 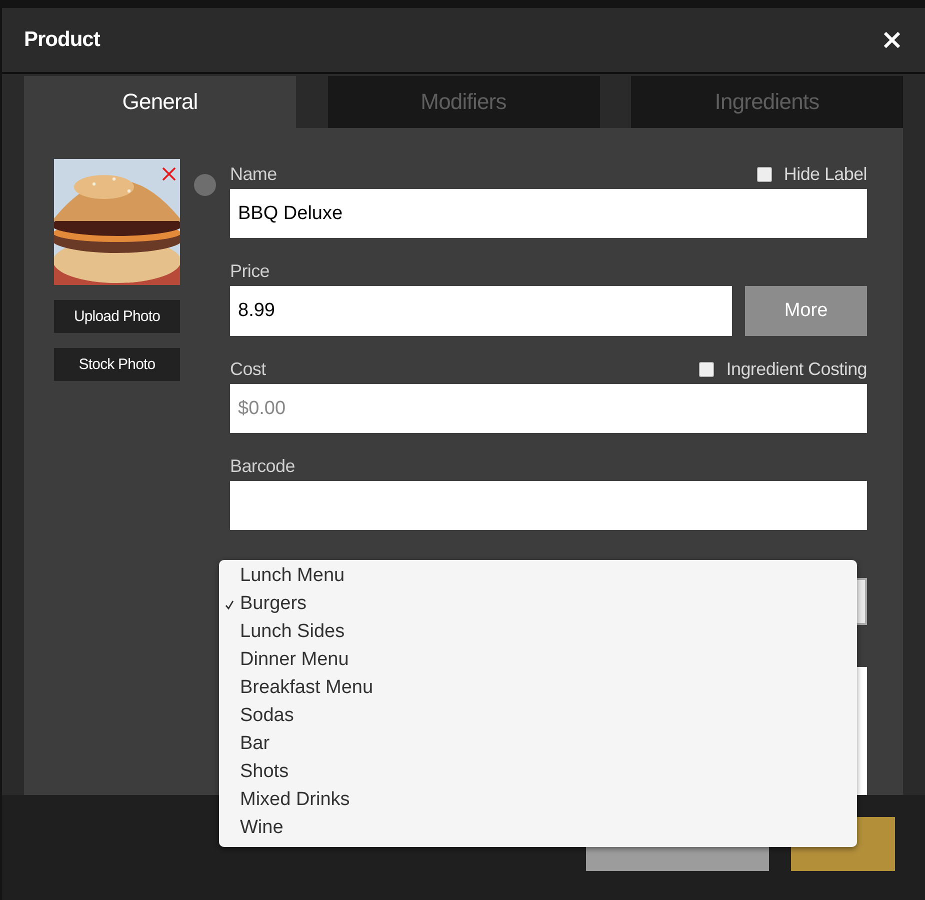 What do you see at coordinates (538, 716) in the screenshot?
I see `menu-item: Sodas` at bounding box center [538, 716].